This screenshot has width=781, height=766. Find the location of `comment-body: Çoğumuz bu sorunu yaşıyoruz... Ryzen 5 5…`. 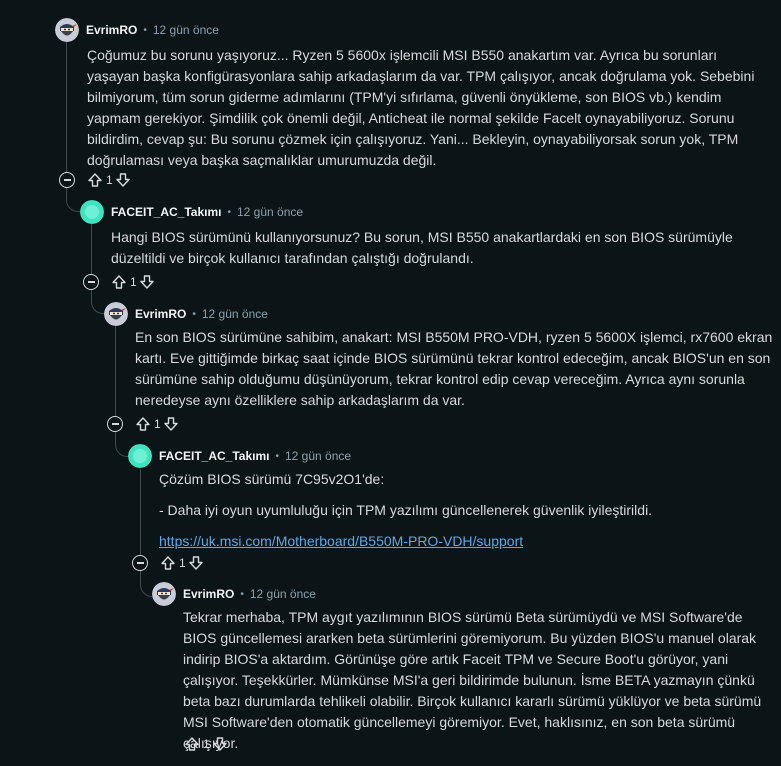

comment-body: Çoğumuz bu sorunu yaşıyoruz... Ryzen 5 5… is located at coordinates (429, 108).